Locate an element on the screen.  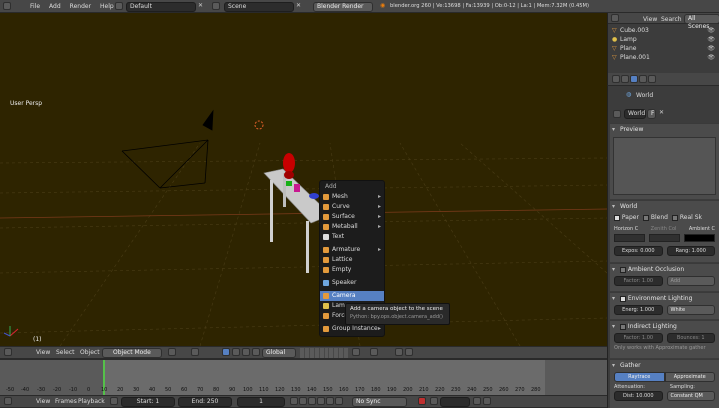
modifier-tab-icon is located at coordinates (652, 79).